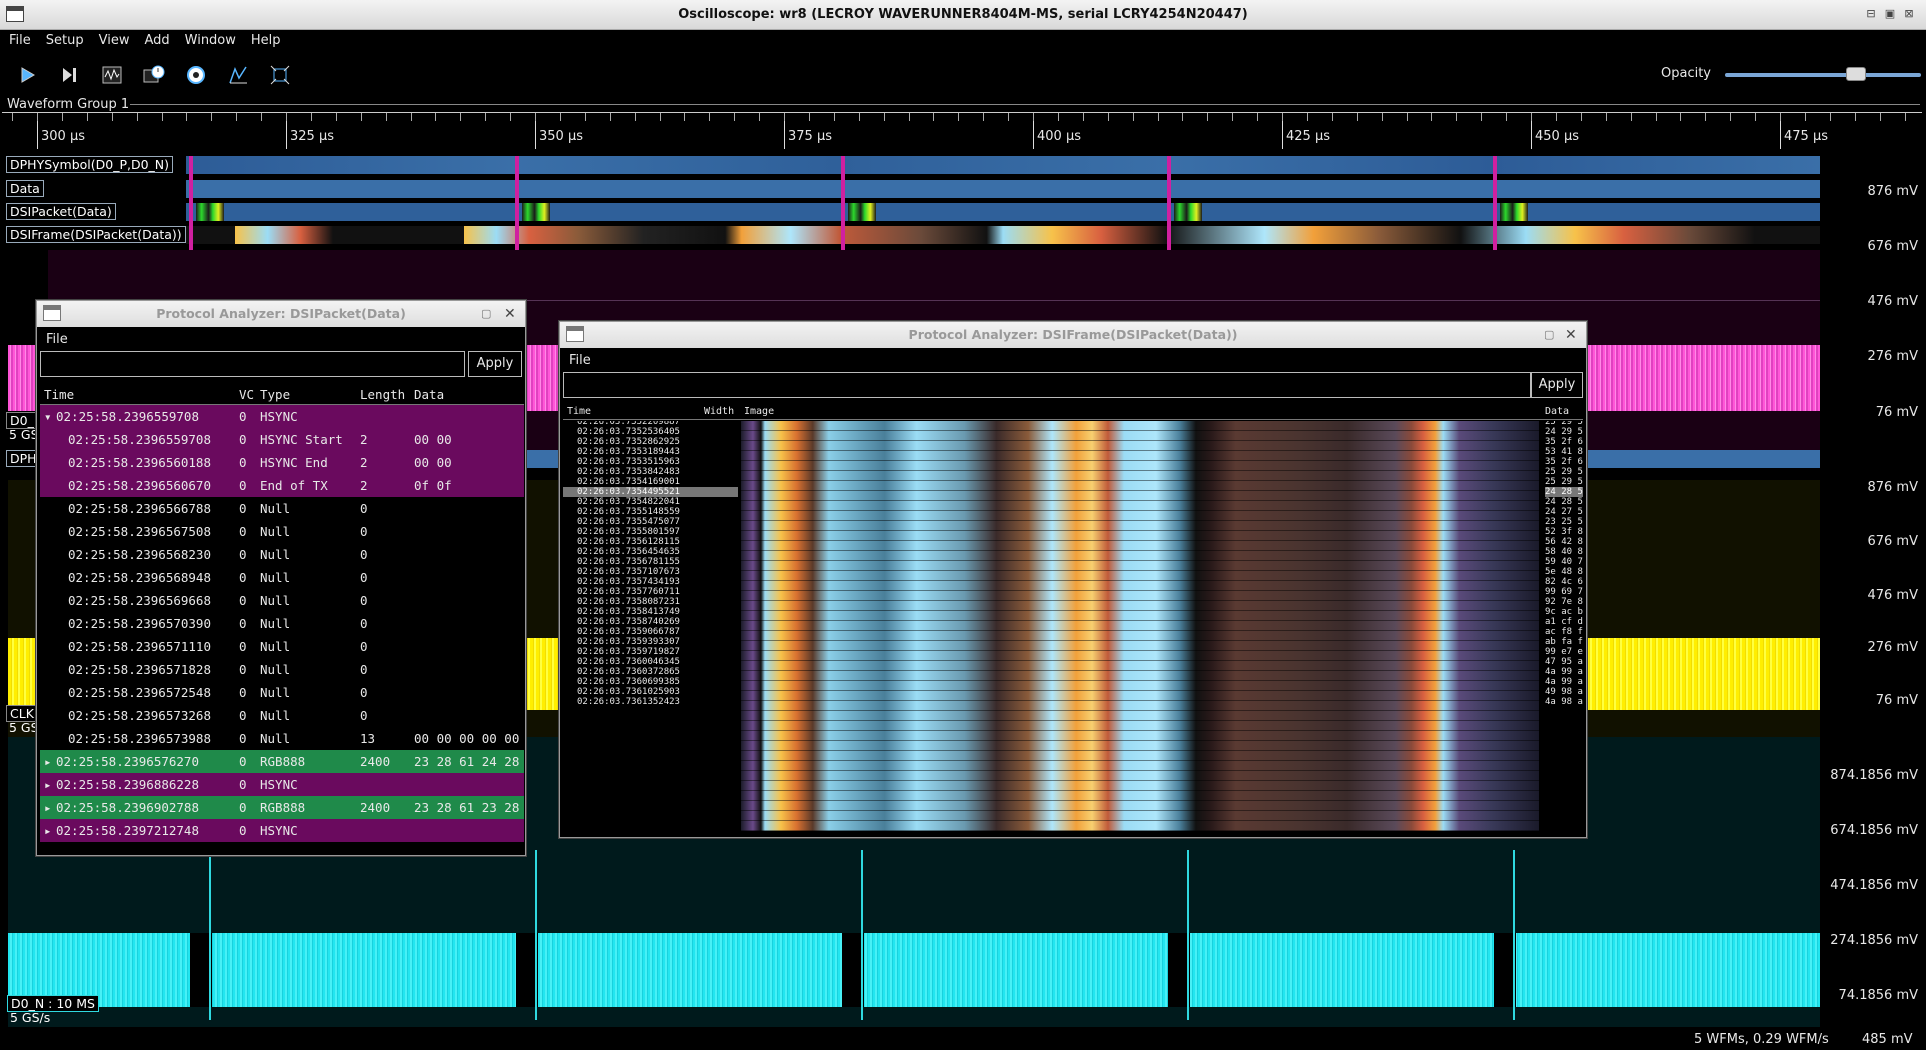 This screenshot has width=1926, height=1050. I want to click on minimize-icon: ⊟, so click(1871, 14).